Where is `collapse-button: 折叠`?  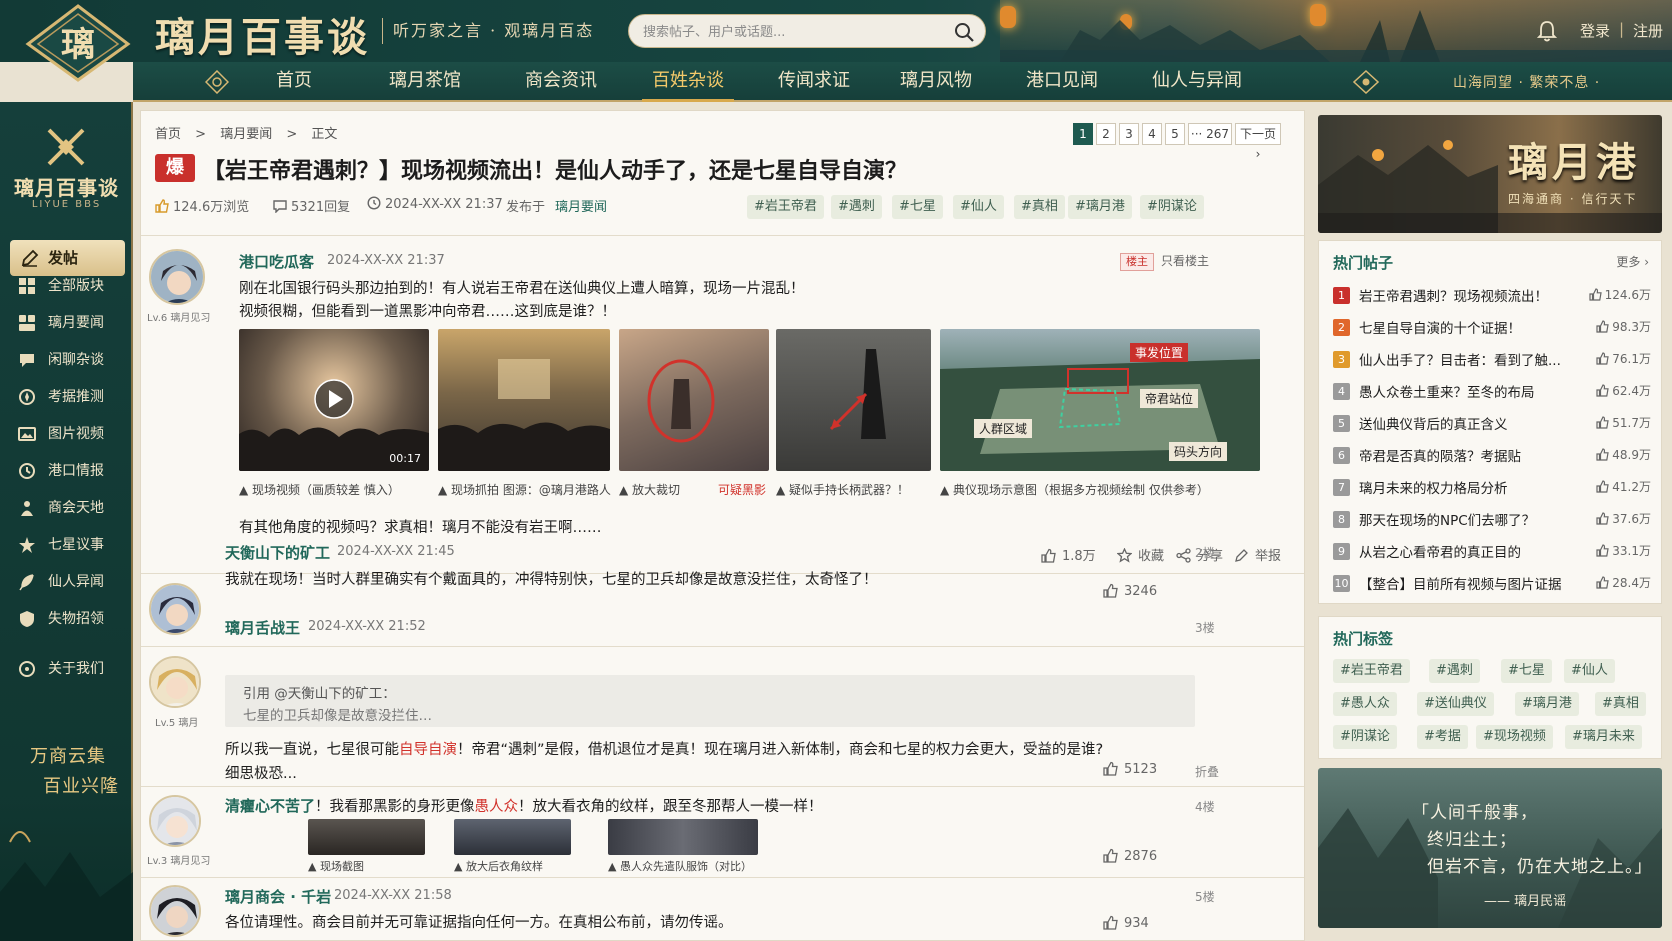
collapse-button: 折叠 is located at coordinates (1207, 771).